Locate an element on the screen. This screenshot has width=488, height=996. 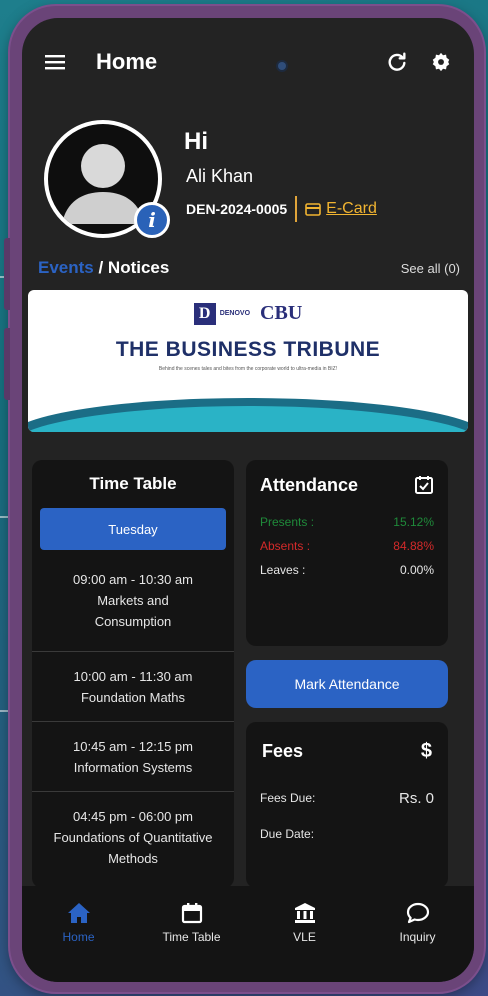
refresh-icon is located at coordinates (397, 62).